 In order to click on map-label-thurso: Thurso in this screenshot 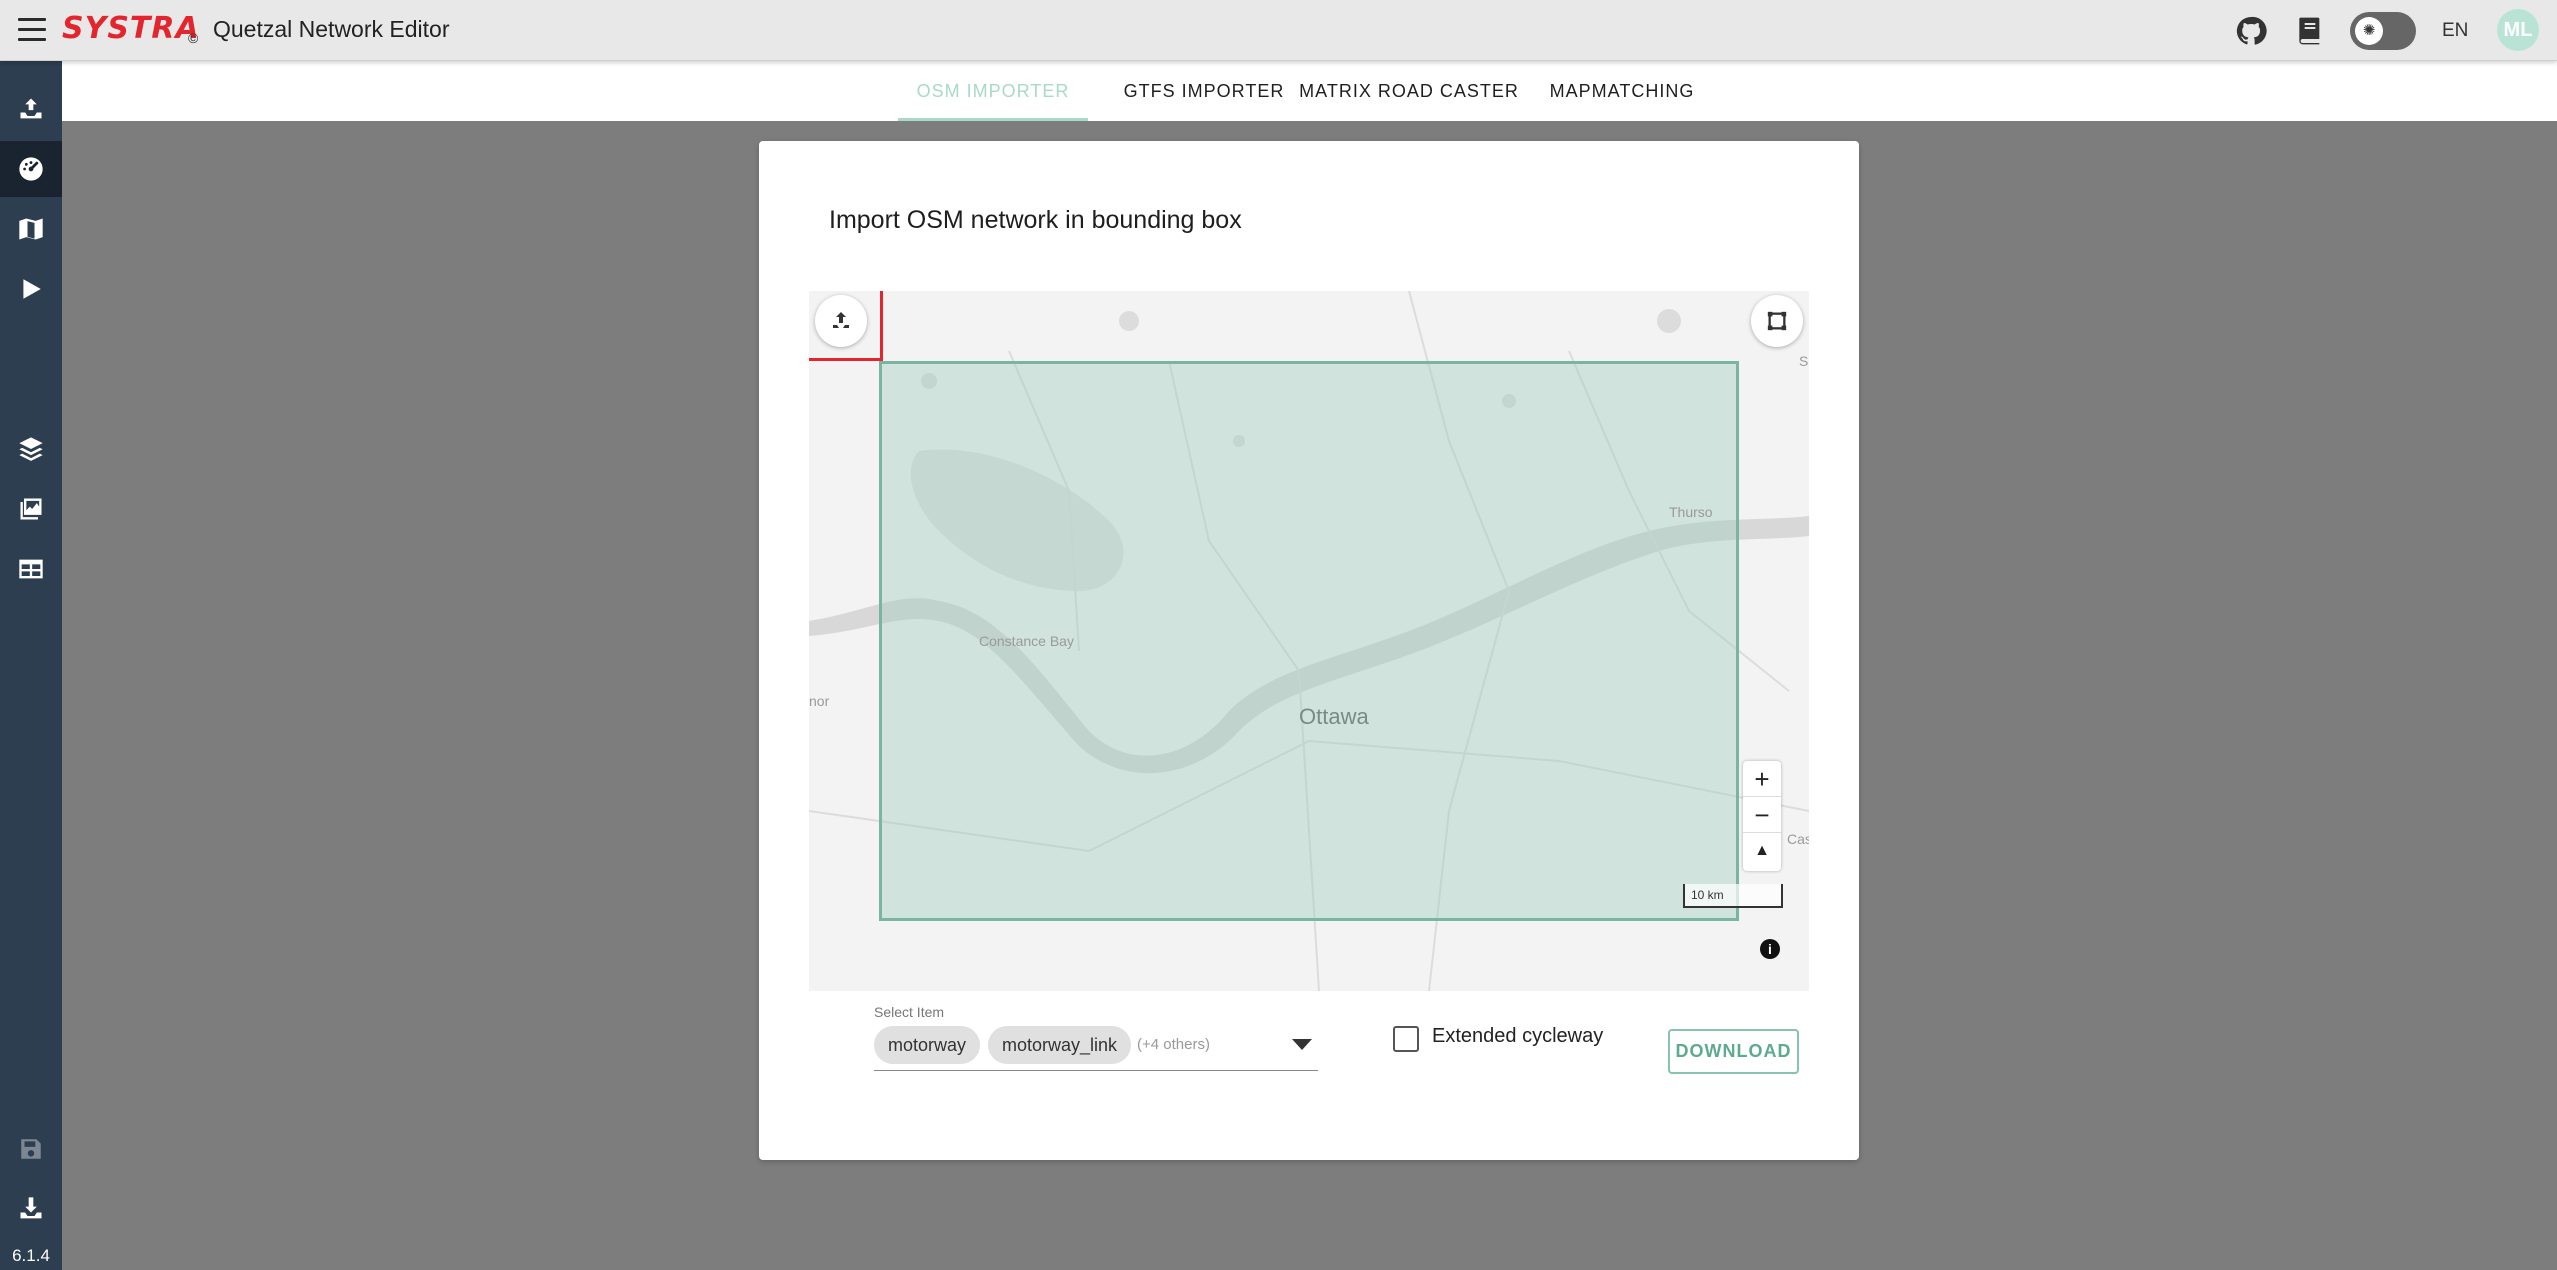, I will do `click(1691, 512)`.